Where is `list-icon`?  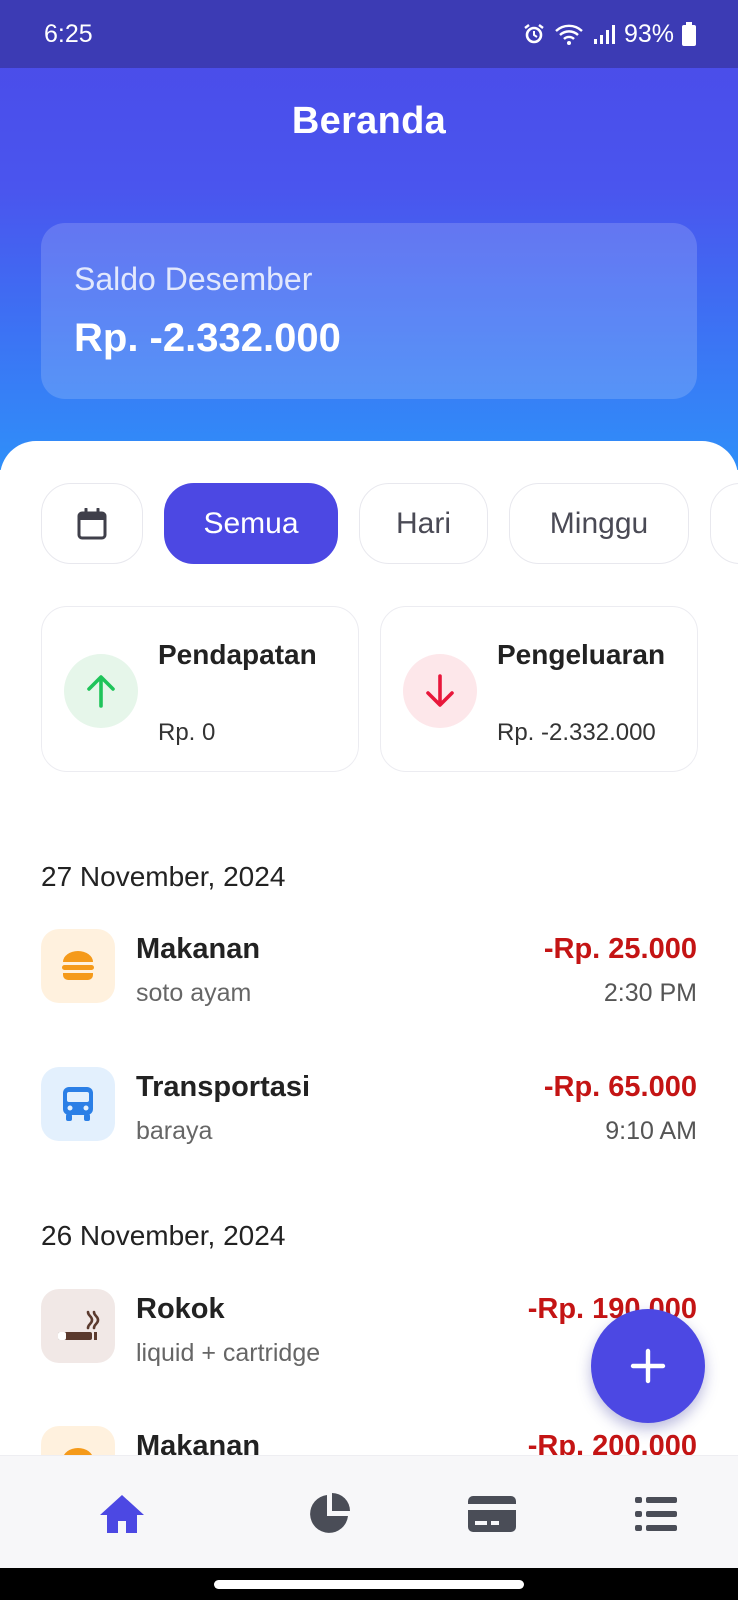
list-icon is located at coordinates (656, 1514).